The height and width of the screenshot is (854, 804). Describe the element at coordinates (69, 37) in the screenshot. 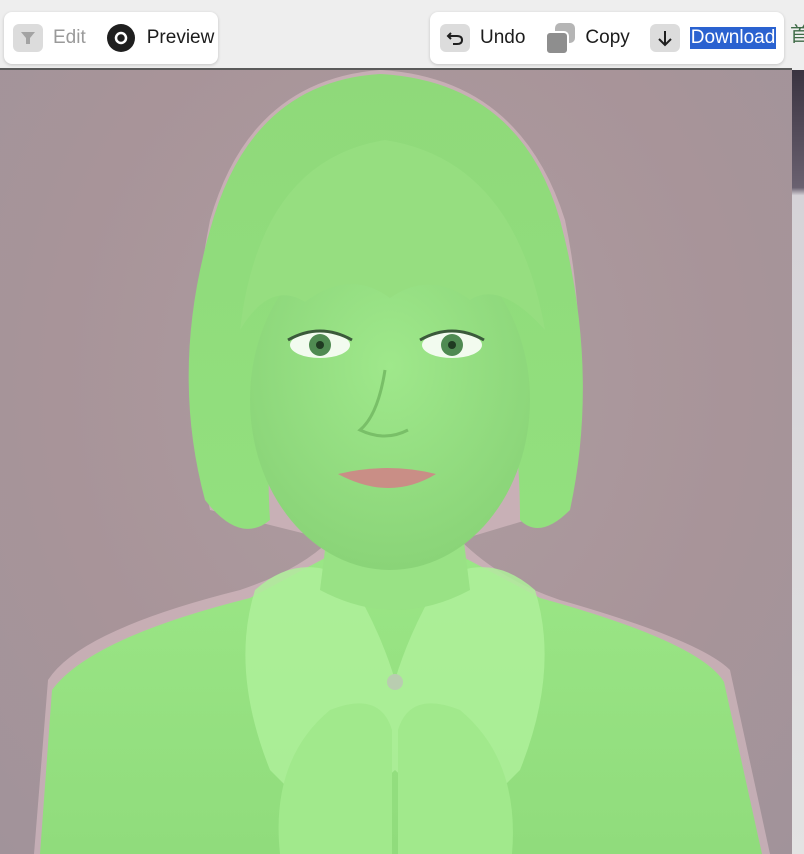

I see `edit-label: Edit` at that location.